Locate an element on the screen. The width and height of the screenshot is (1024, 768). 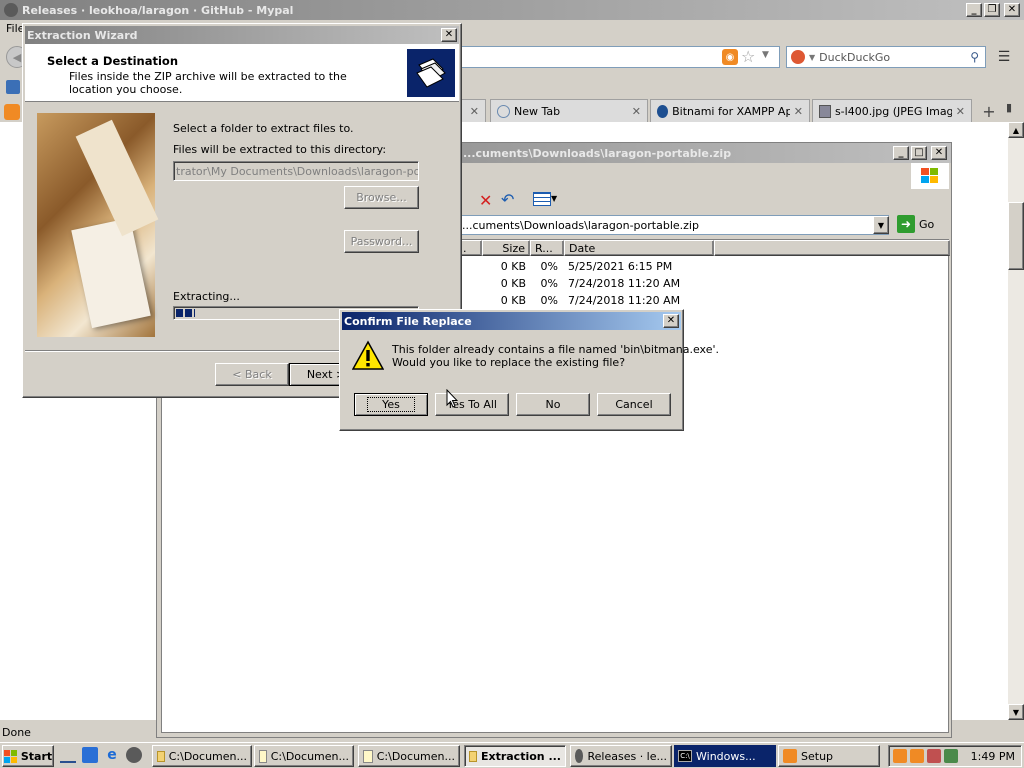
tray-tool-icon is located at coordinates (934, 756).